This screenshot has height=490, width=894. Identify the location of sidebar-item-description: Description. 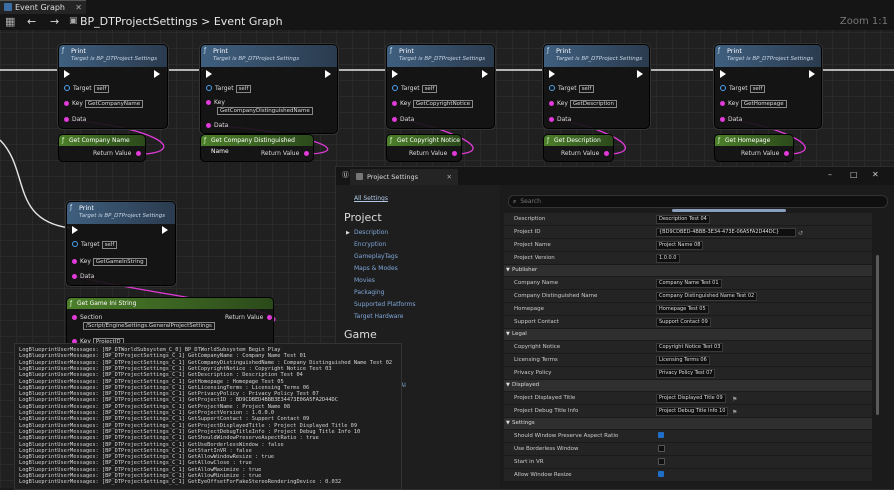
(371, 232).